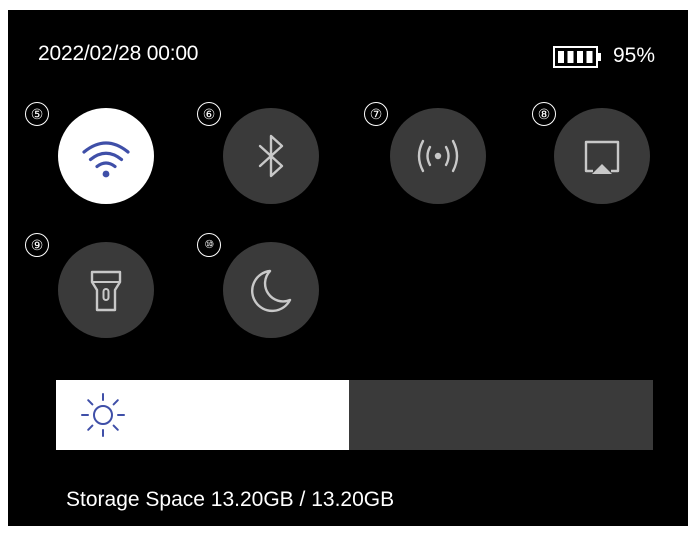 This screenshot has height=534, width=696. I want to click on storage-label: Storage Space, so click(135, 499).